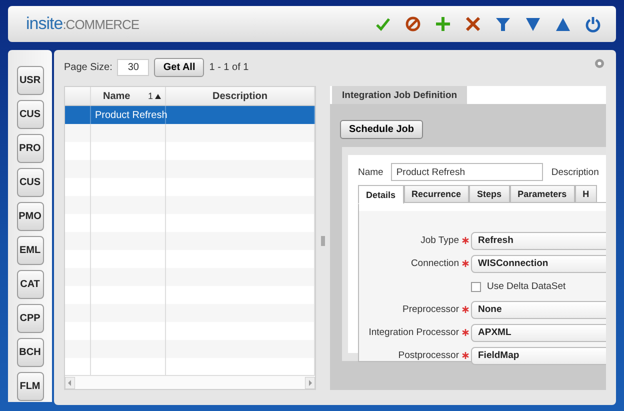 This screenshot has width=624, height=411. Describe the element at coordinates (88, 67) in the screenshot. I see `page-size-label: Page Size:` at that location.